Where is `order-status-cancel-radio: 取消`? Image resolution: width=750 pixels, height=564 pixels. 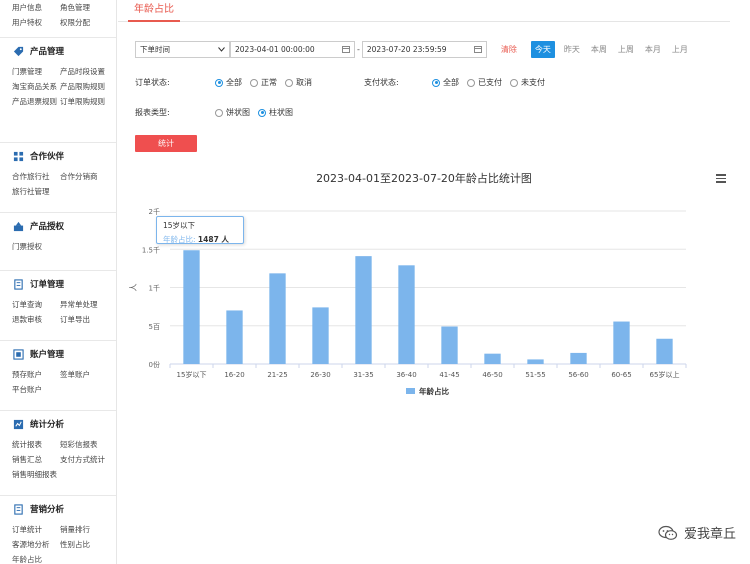 order-status-cancel-radio: 取消 is located at coordinates (298, 82).